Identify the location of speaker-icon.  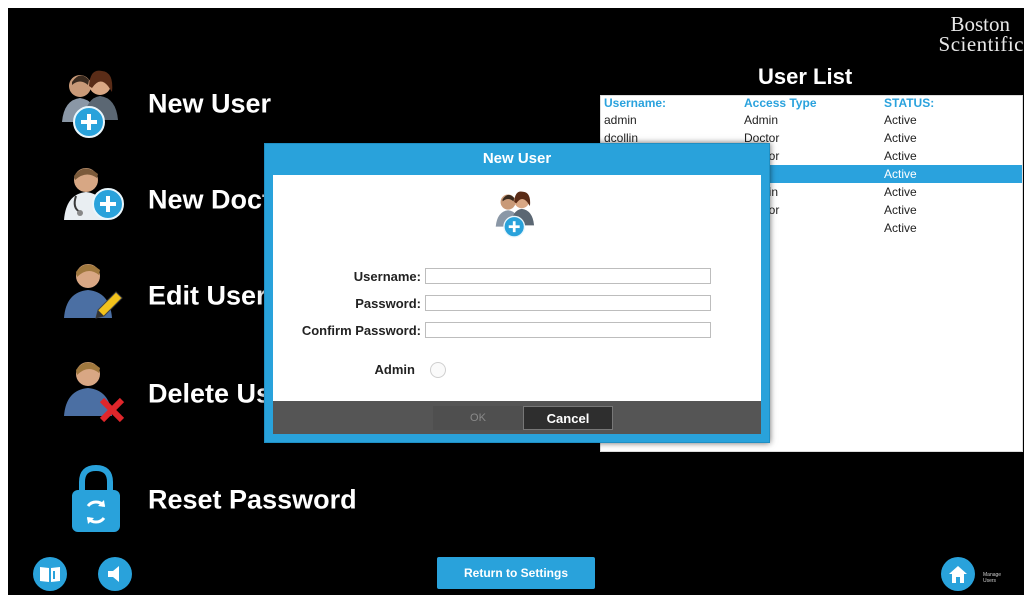
(113, 574).